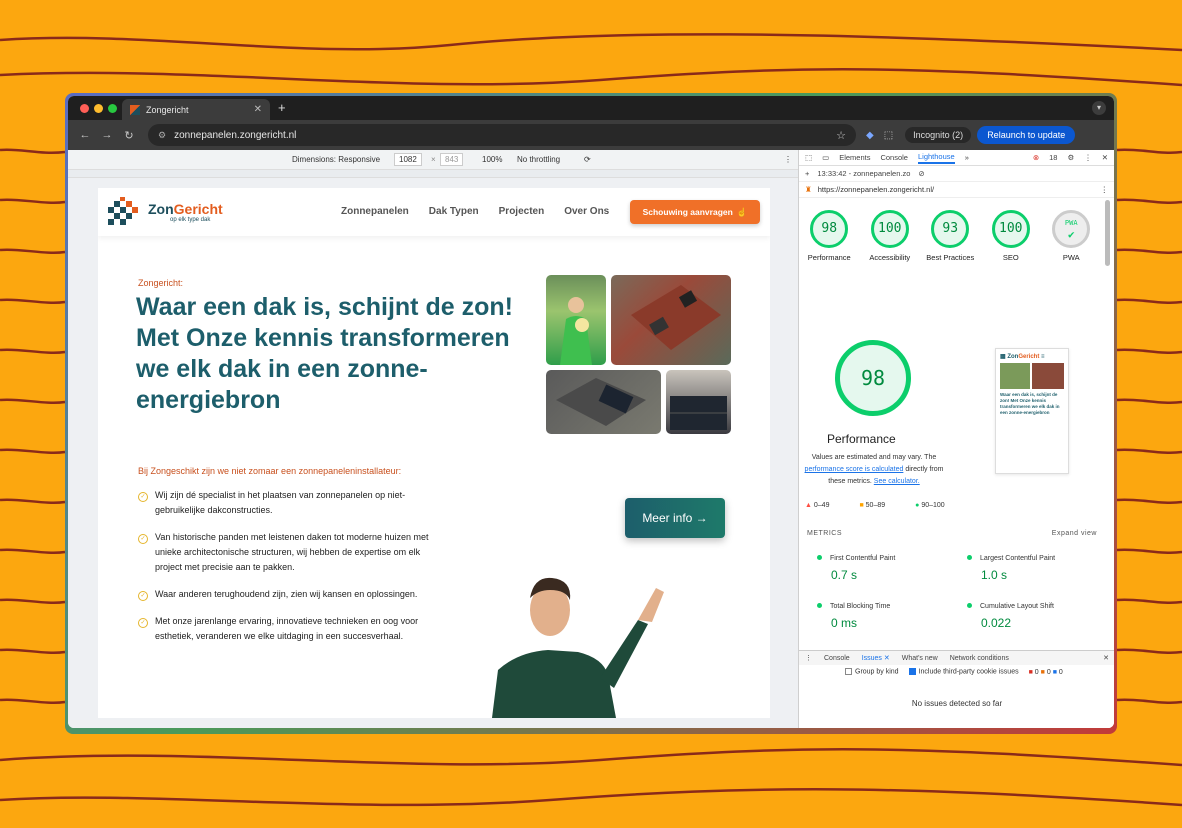 The height and width of the screenshot is (828, 1182). Describe the element at coordinates (957, 703) in the screenshot. I see `no-issues-message: No issues detected so far` at that location.